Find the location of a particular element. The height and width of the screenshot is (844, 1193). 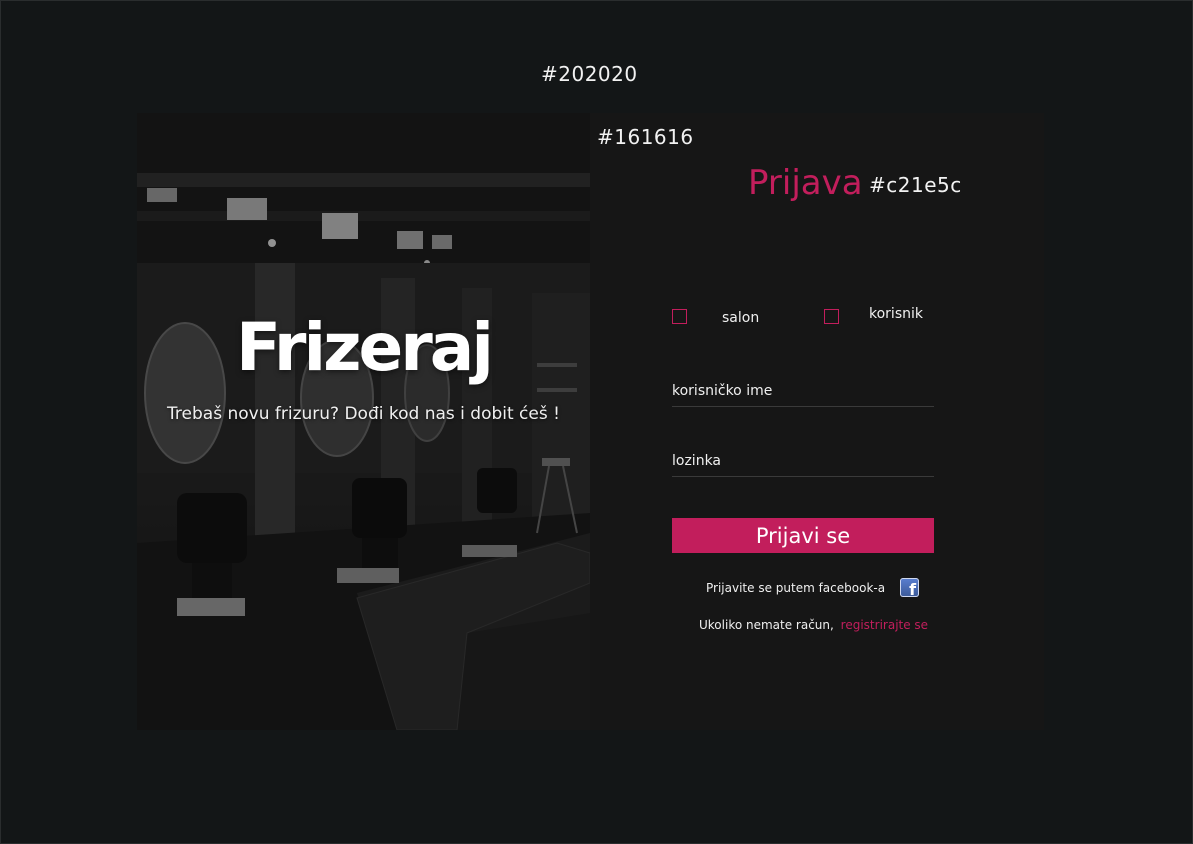

register-link: registrirajte se is located at coordinates (884, 625).